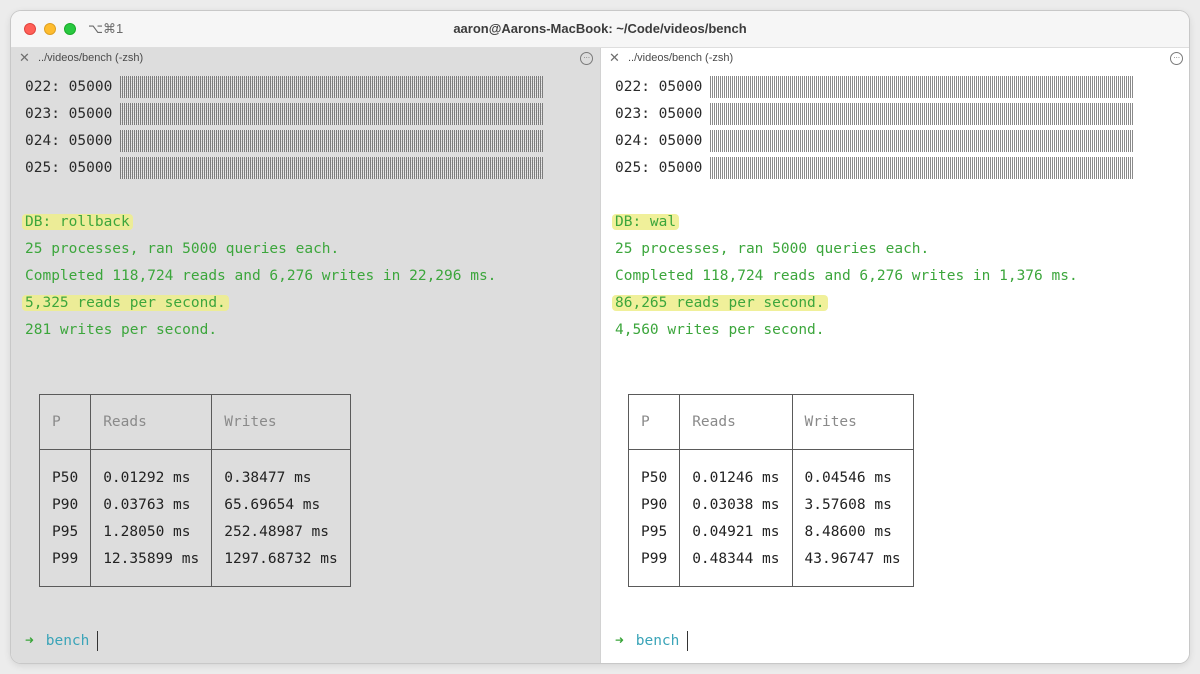 The height and width of the screenshot is (674, 1200). I want to click on table-row: P50 0.01292 ms 0.38477 ms, so click(194, 470).